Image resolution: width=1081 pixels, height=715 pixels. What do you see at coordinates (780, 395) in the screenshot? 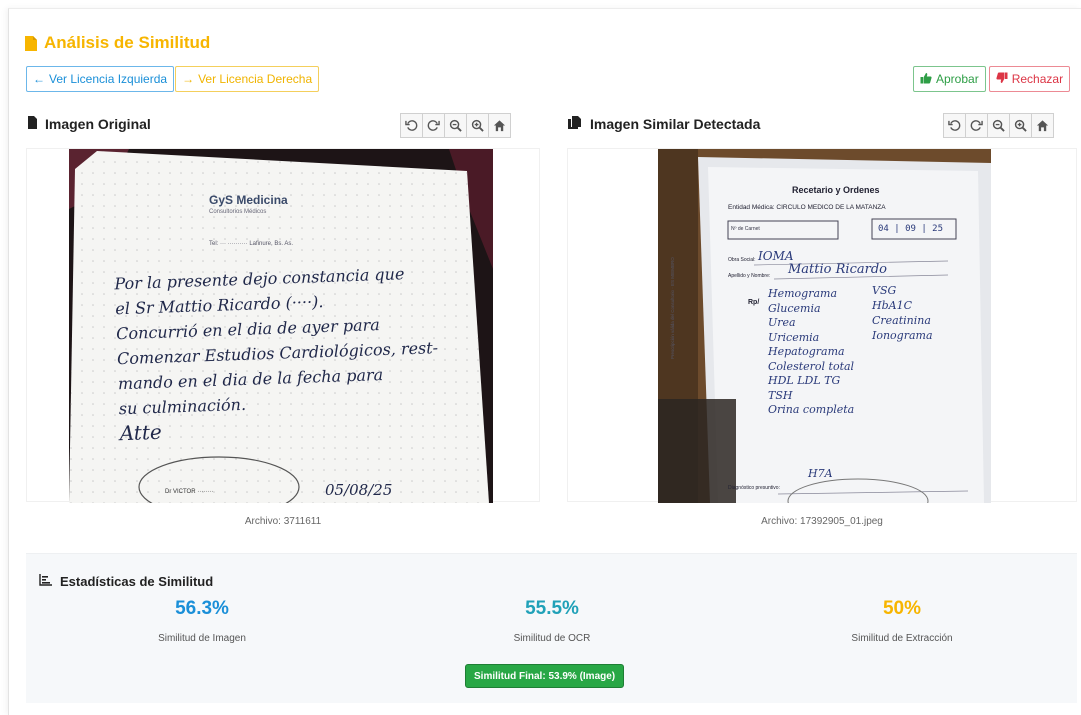
I see `rx-item: TSH` at bounding box center [780, 395].